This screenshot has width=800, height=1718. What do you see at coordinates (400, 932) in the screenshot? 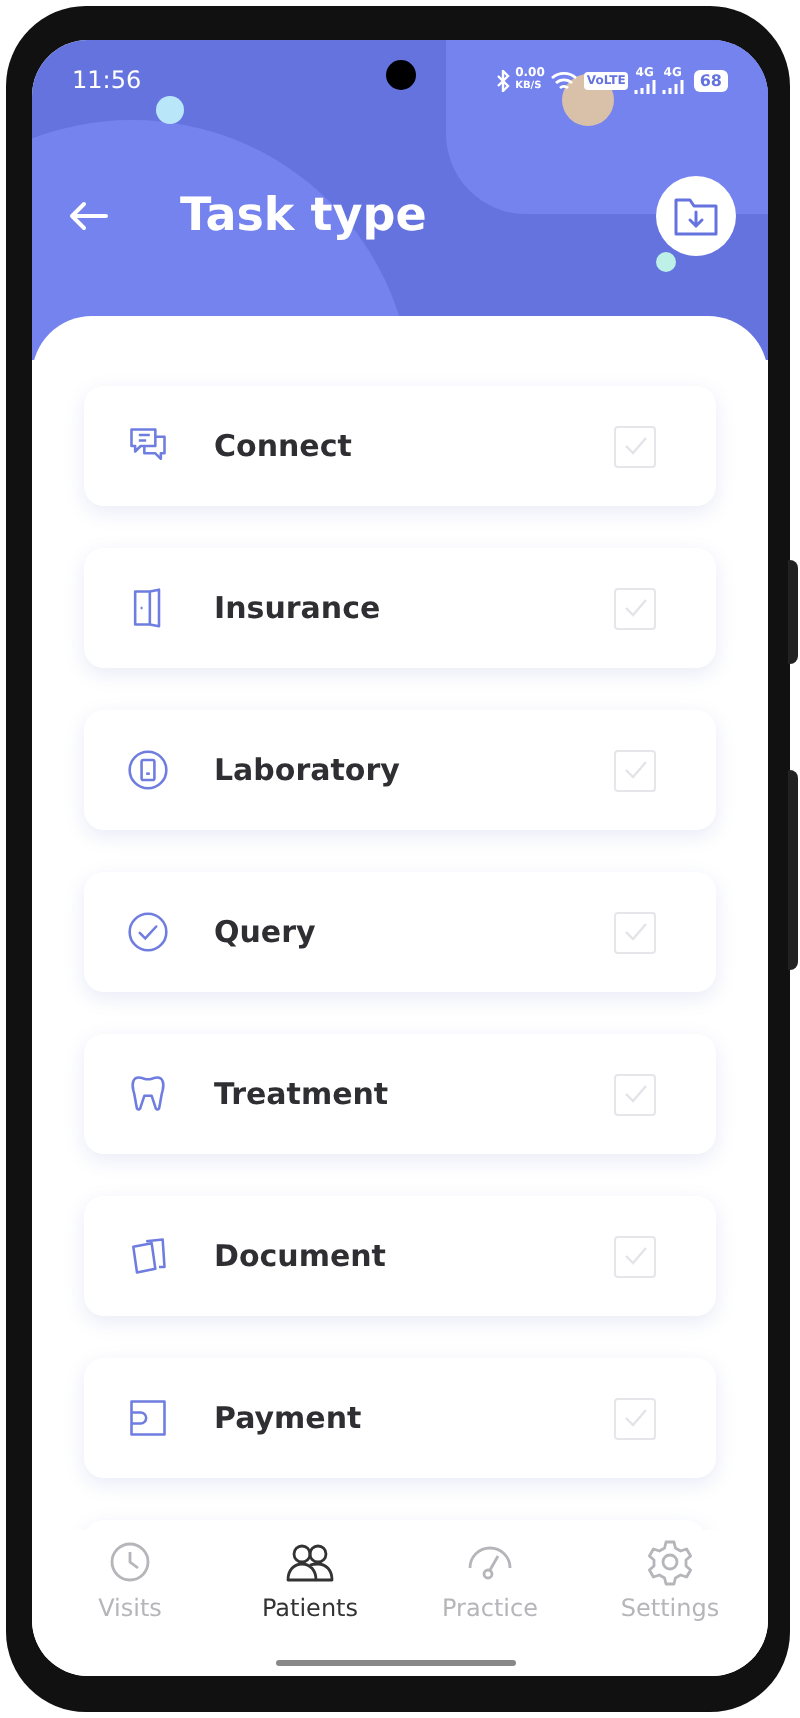
I see `task-type-card: Query` at bounding box center [400, 932].